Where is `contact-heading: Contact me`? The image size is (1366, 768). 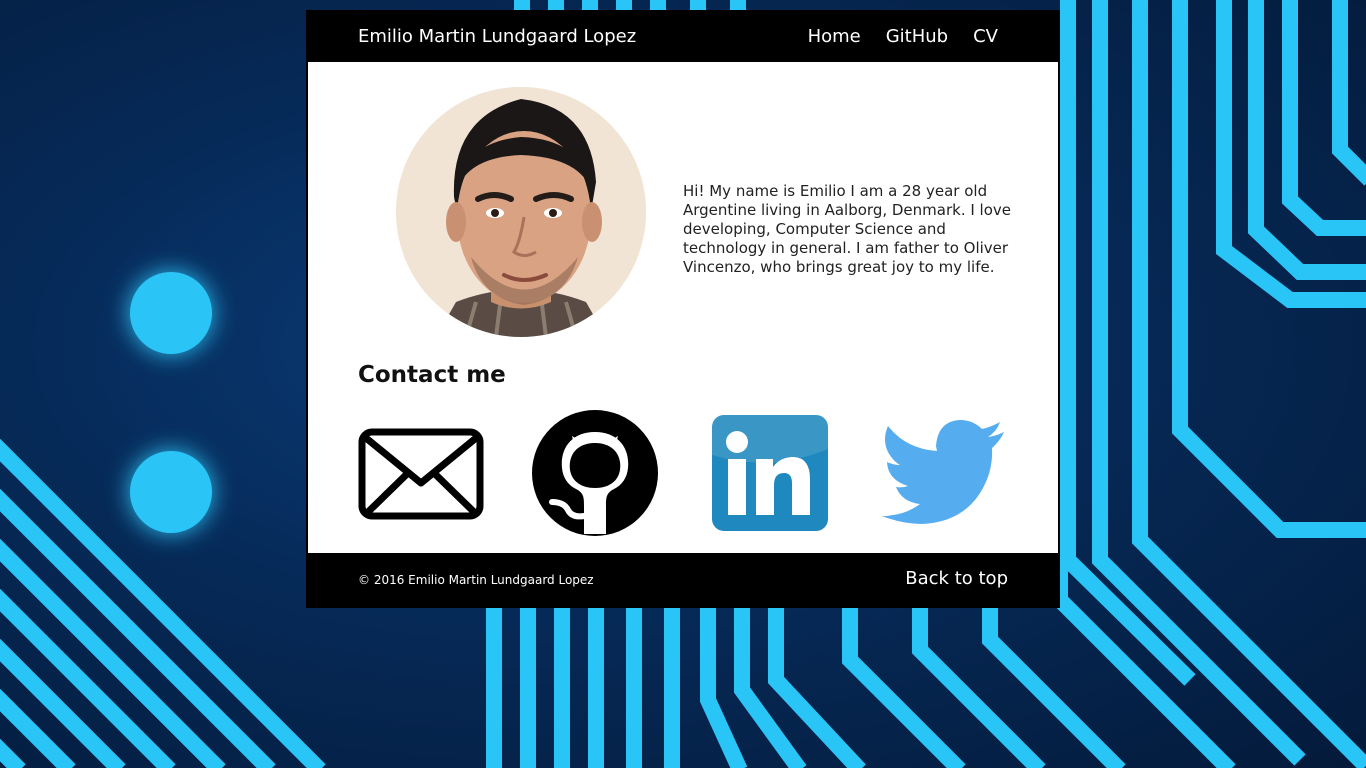 contact-heading: Contact me is located at coordinates (432, 375).